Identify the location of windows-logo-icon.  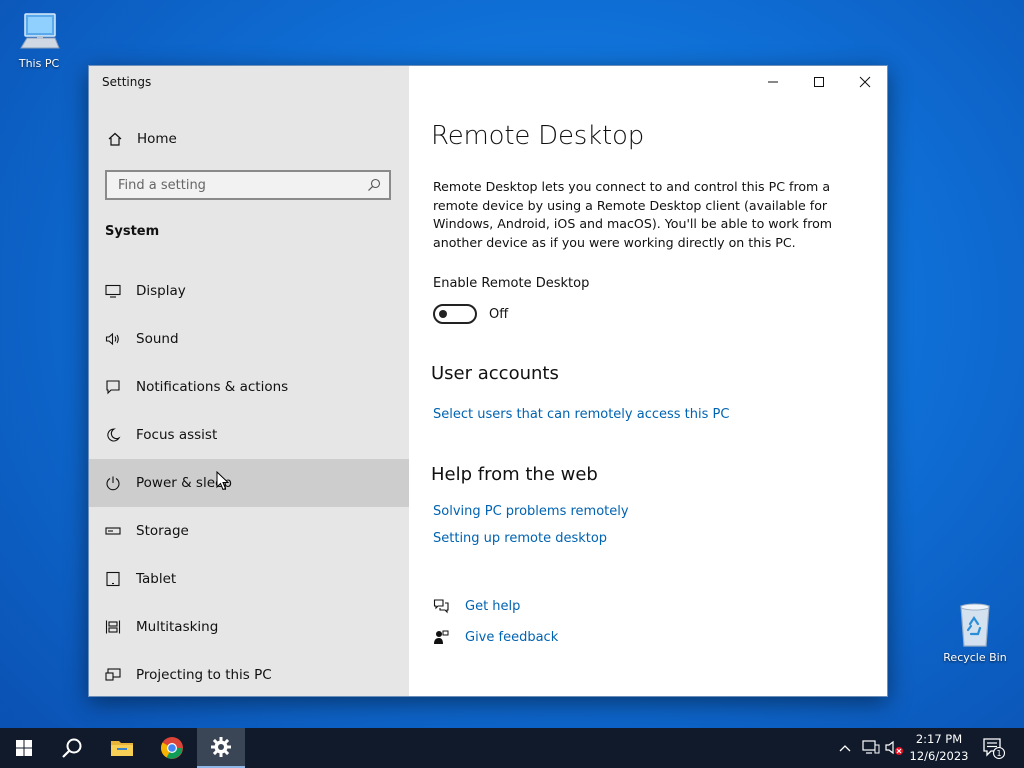
(24, 748).